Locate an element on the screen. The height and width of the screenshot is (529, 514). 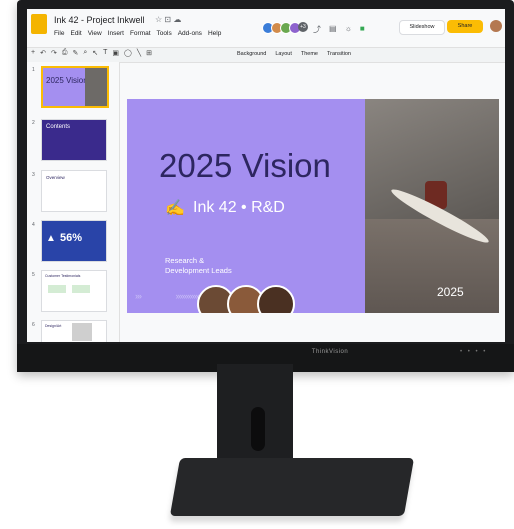
slide-subtitle: Ink 42 • R&D is located at coordinates (239, 208).